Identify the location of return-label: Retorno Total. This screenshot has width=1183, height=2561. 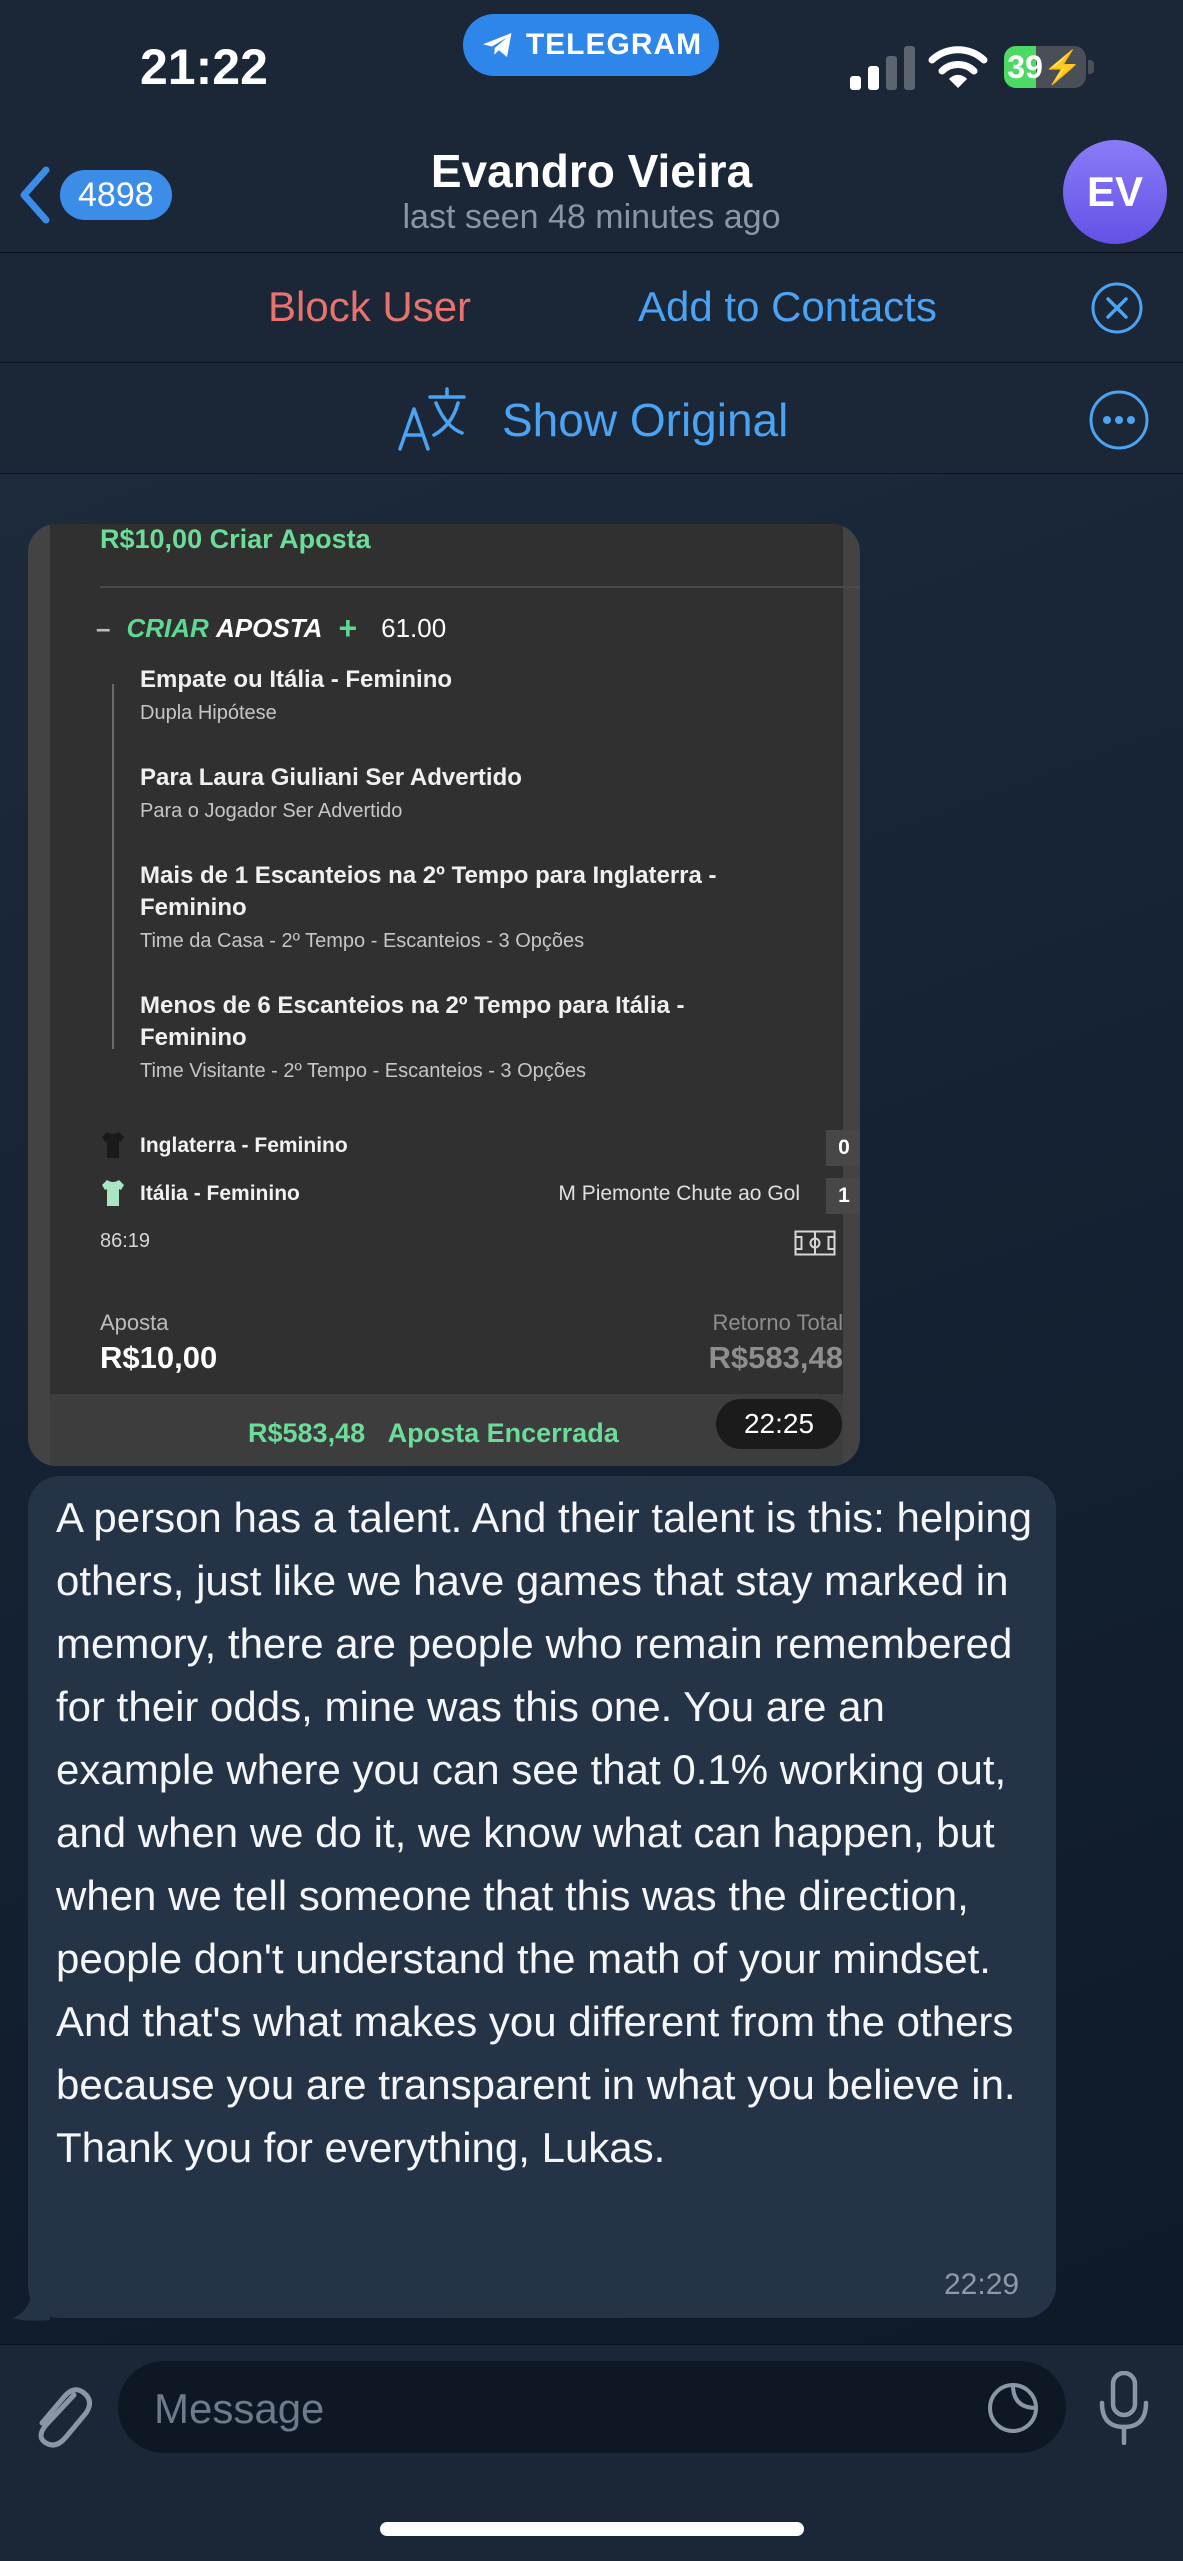
(777, 1322).